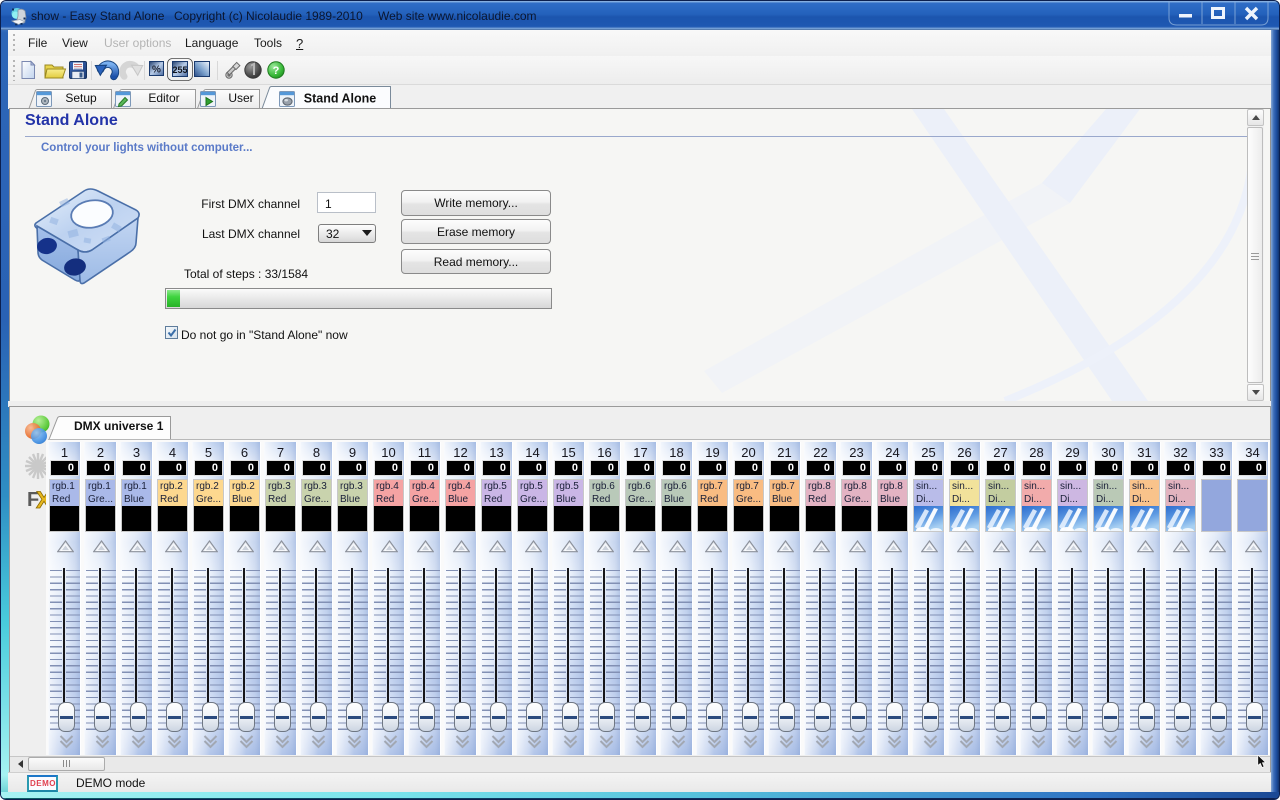 Image resolution: width=1280 pixels, height=800 pixels. I want to click on svg-text: 255, so click(179, 70).